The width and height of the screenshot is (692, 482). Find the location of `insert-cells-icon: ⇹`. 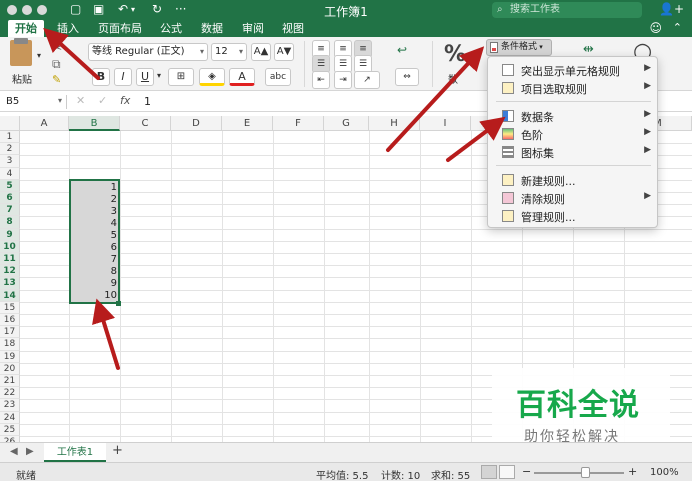

insert-cells-icon: ⇹ is located at coordinates (588, 49).